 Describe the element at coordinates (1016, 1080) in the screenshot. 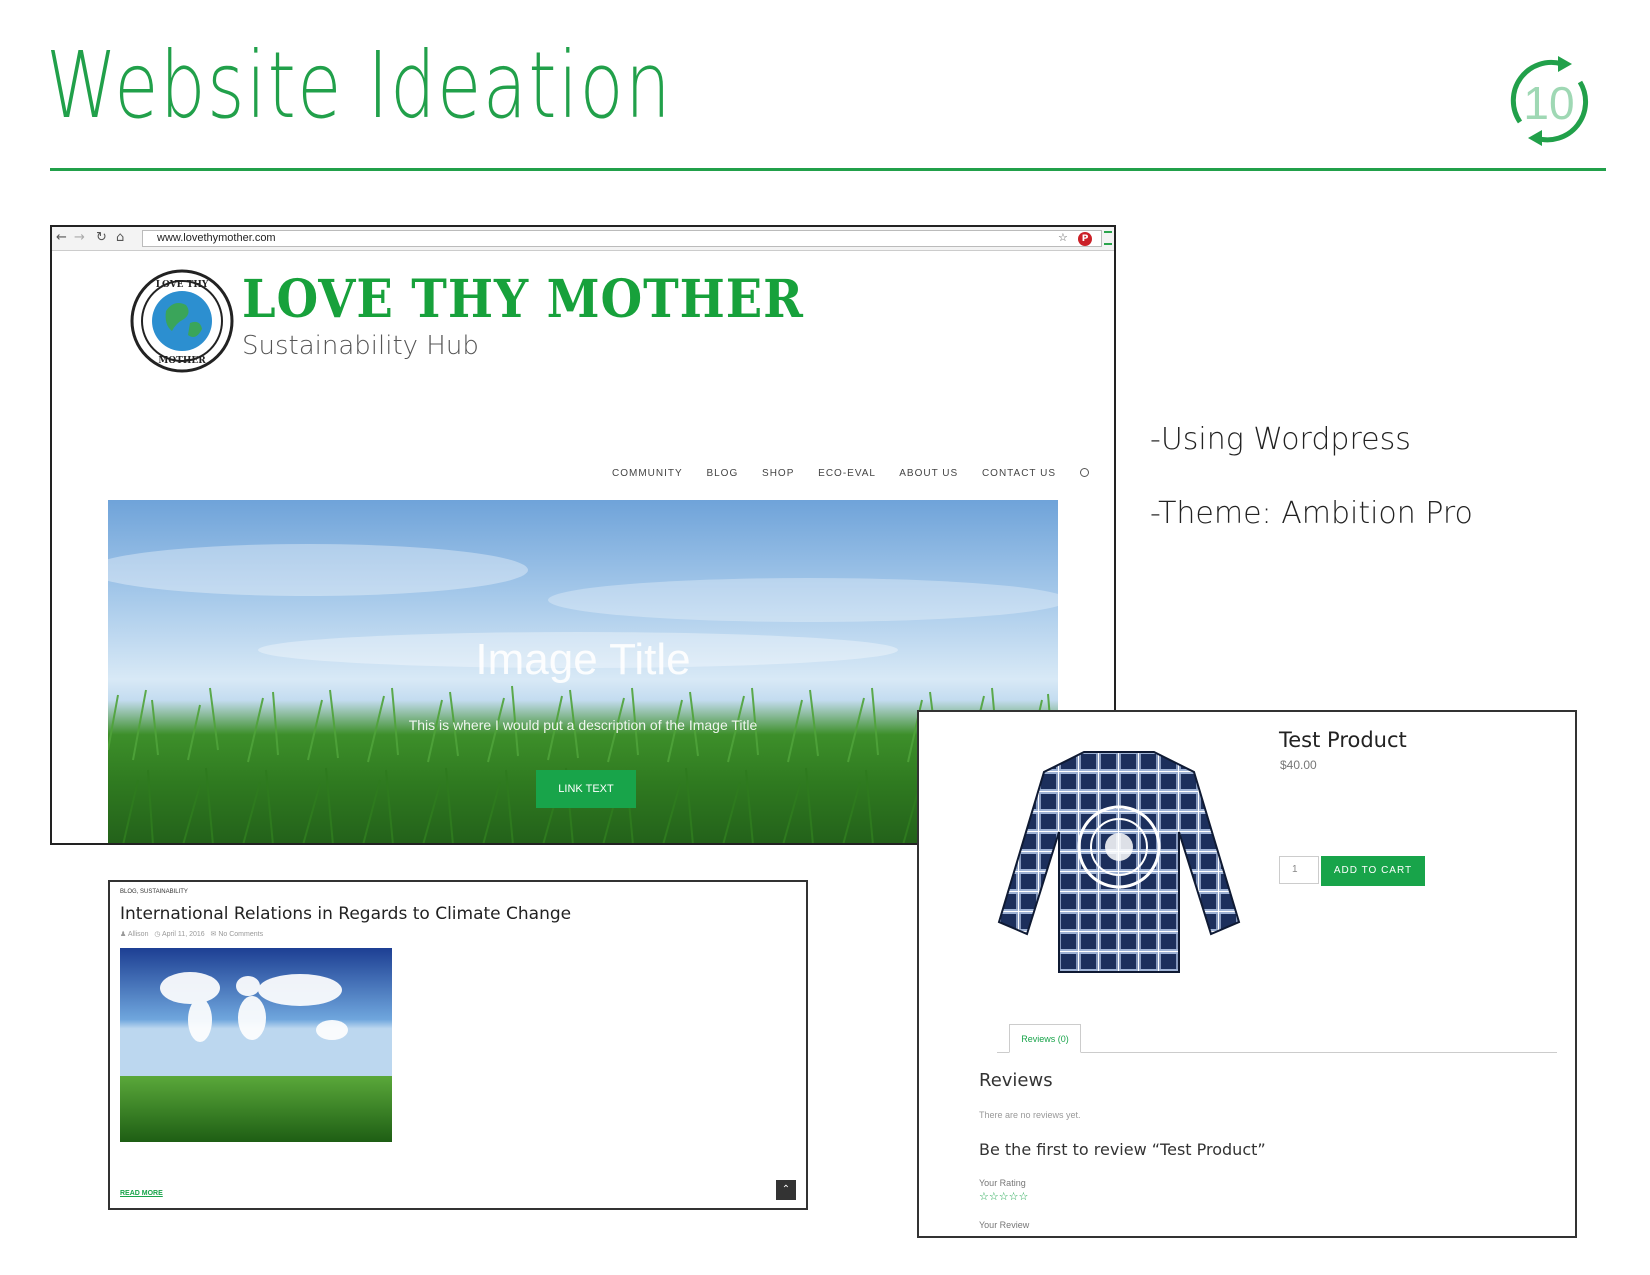

I see `reviews-heading: Reviews` at that location.